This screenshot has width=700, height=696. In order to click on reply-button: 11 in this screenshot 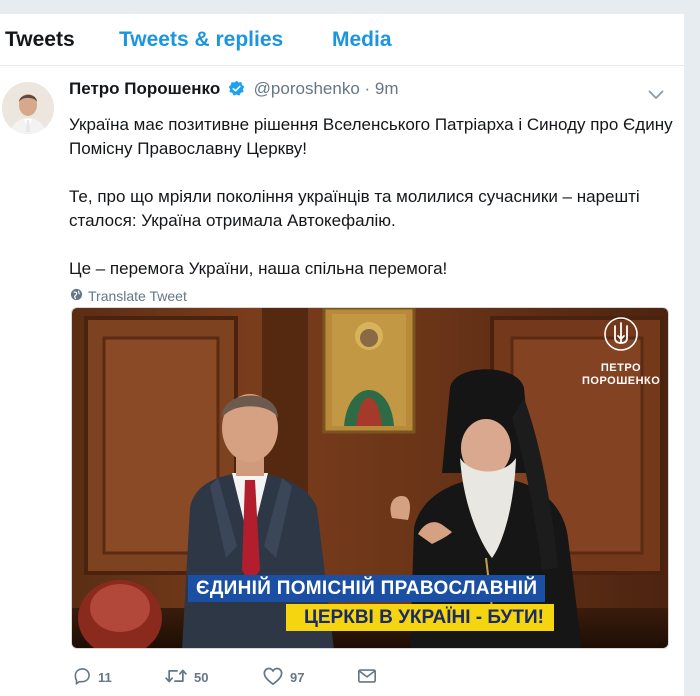, I will do `click(92, 677)`.